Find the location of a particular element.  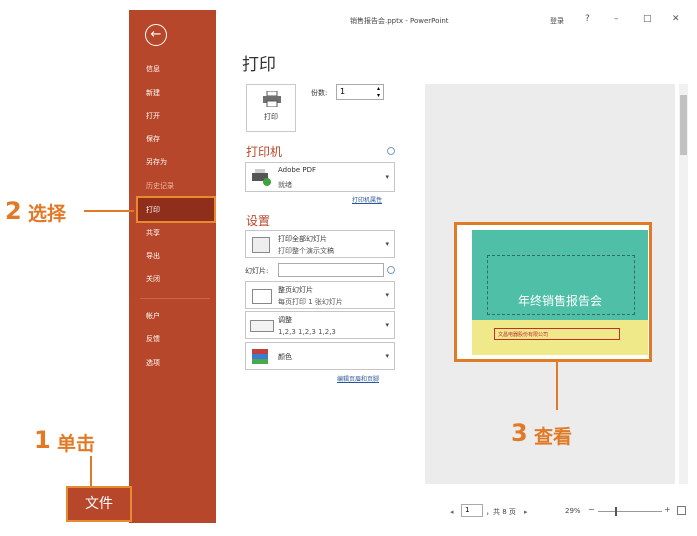

color-dropdown: 颜色 ▾ is located at coordinates (320, 356).